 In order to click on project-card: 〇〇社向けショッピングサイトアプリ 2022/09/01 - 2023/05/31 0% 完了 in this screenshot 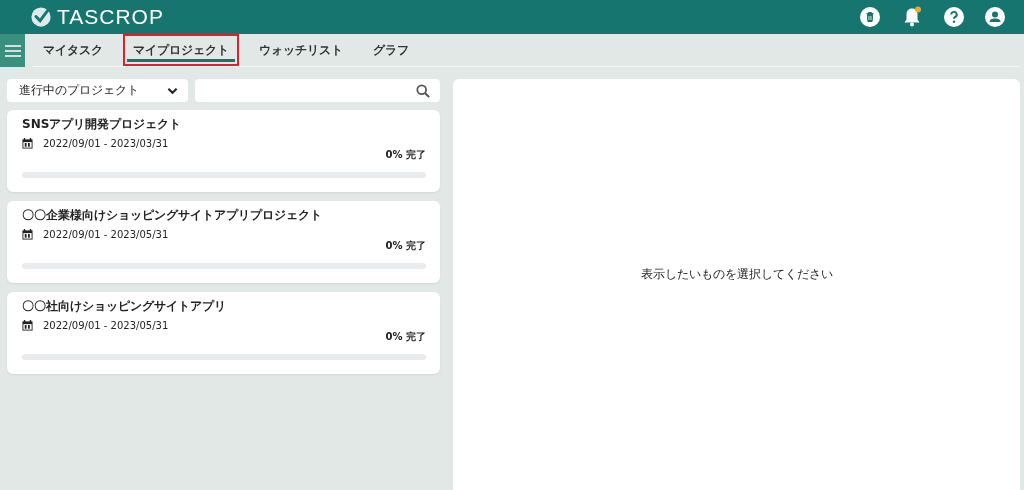, I will do `click(223, 333)`.